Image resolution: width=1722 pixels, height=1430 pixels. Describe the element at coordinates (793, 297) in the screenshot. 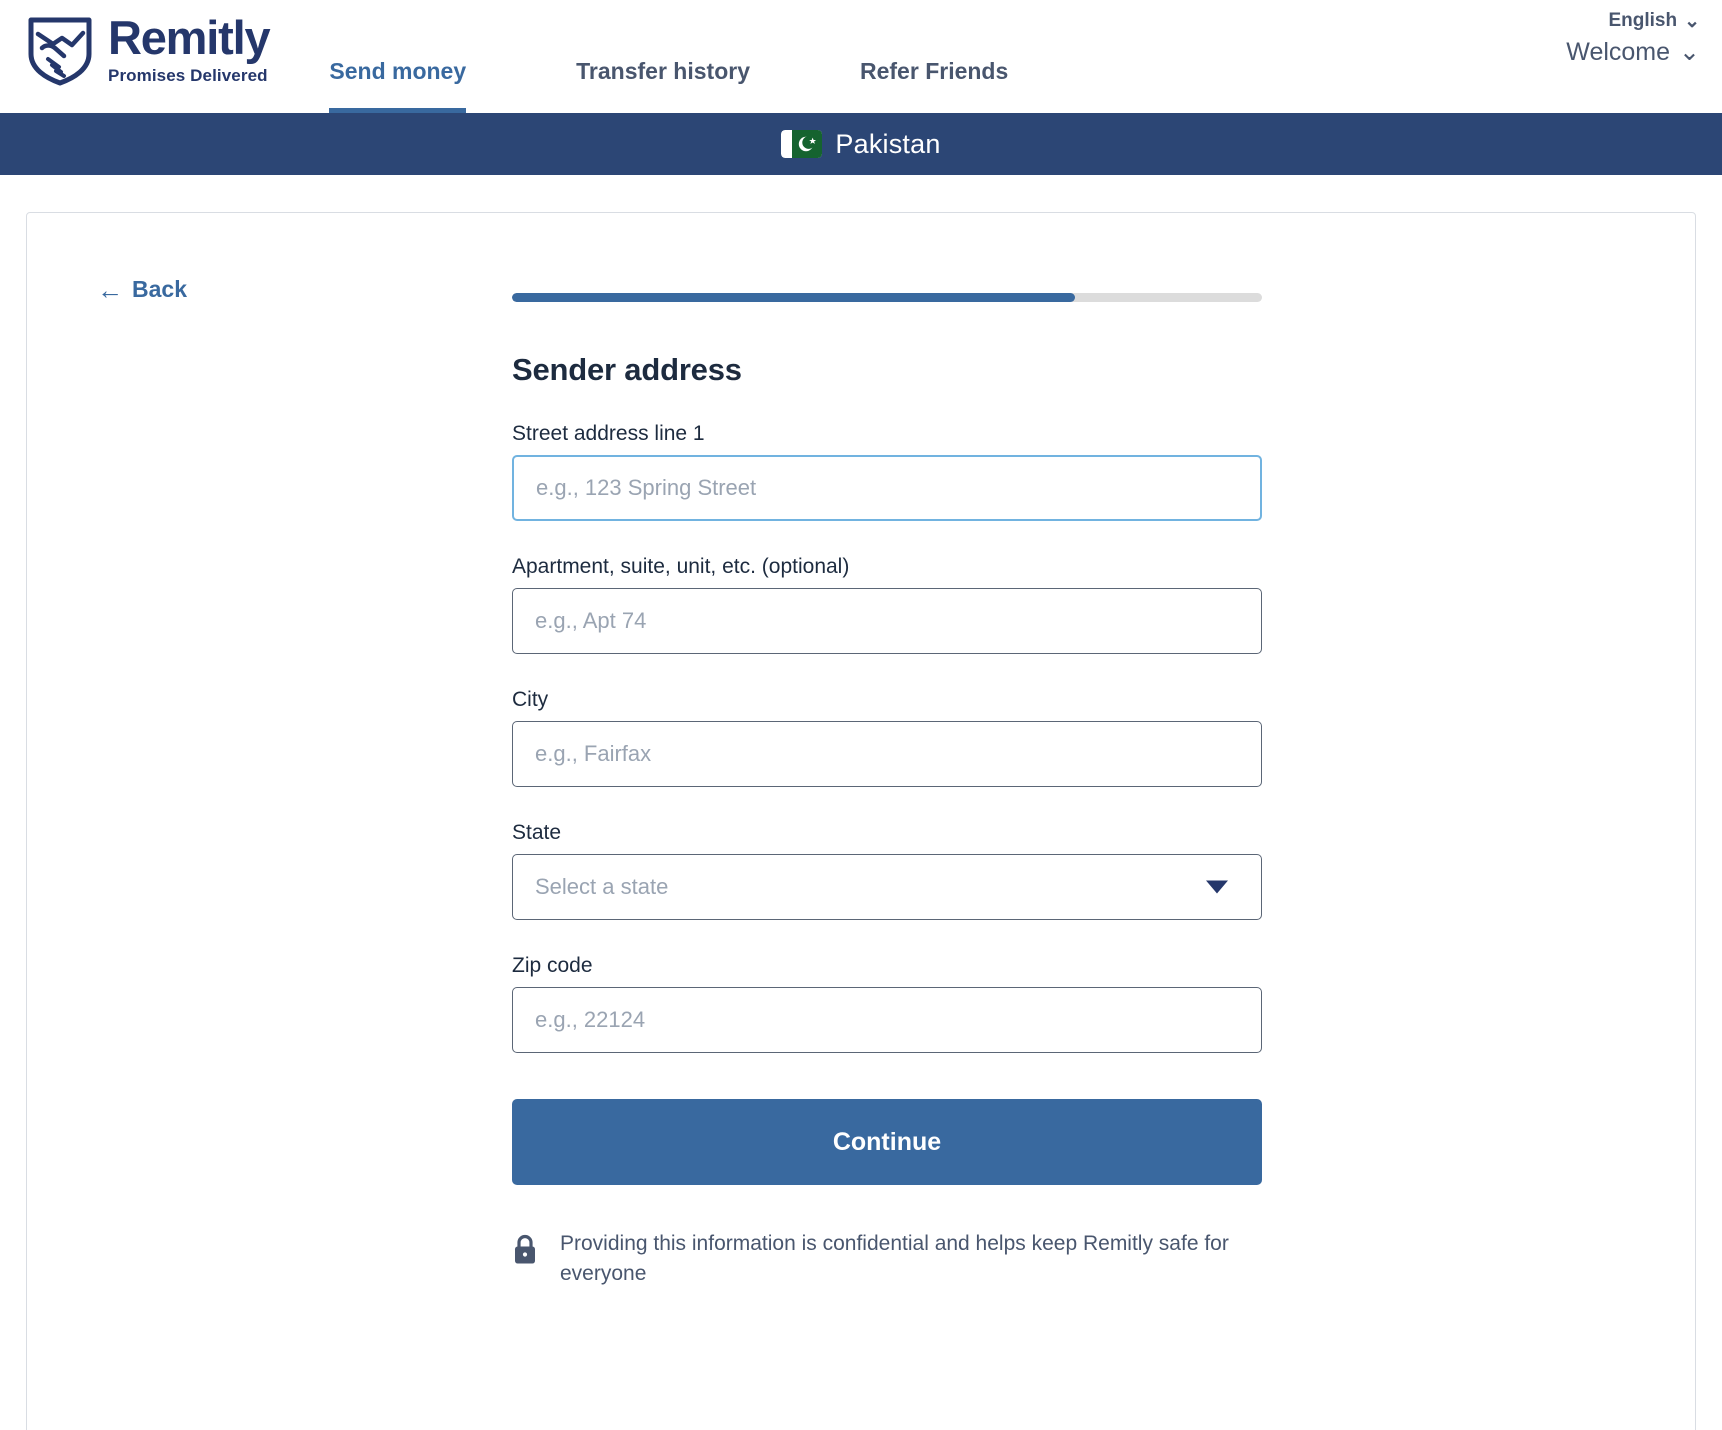

I see `progress-bar-fill` at that location.